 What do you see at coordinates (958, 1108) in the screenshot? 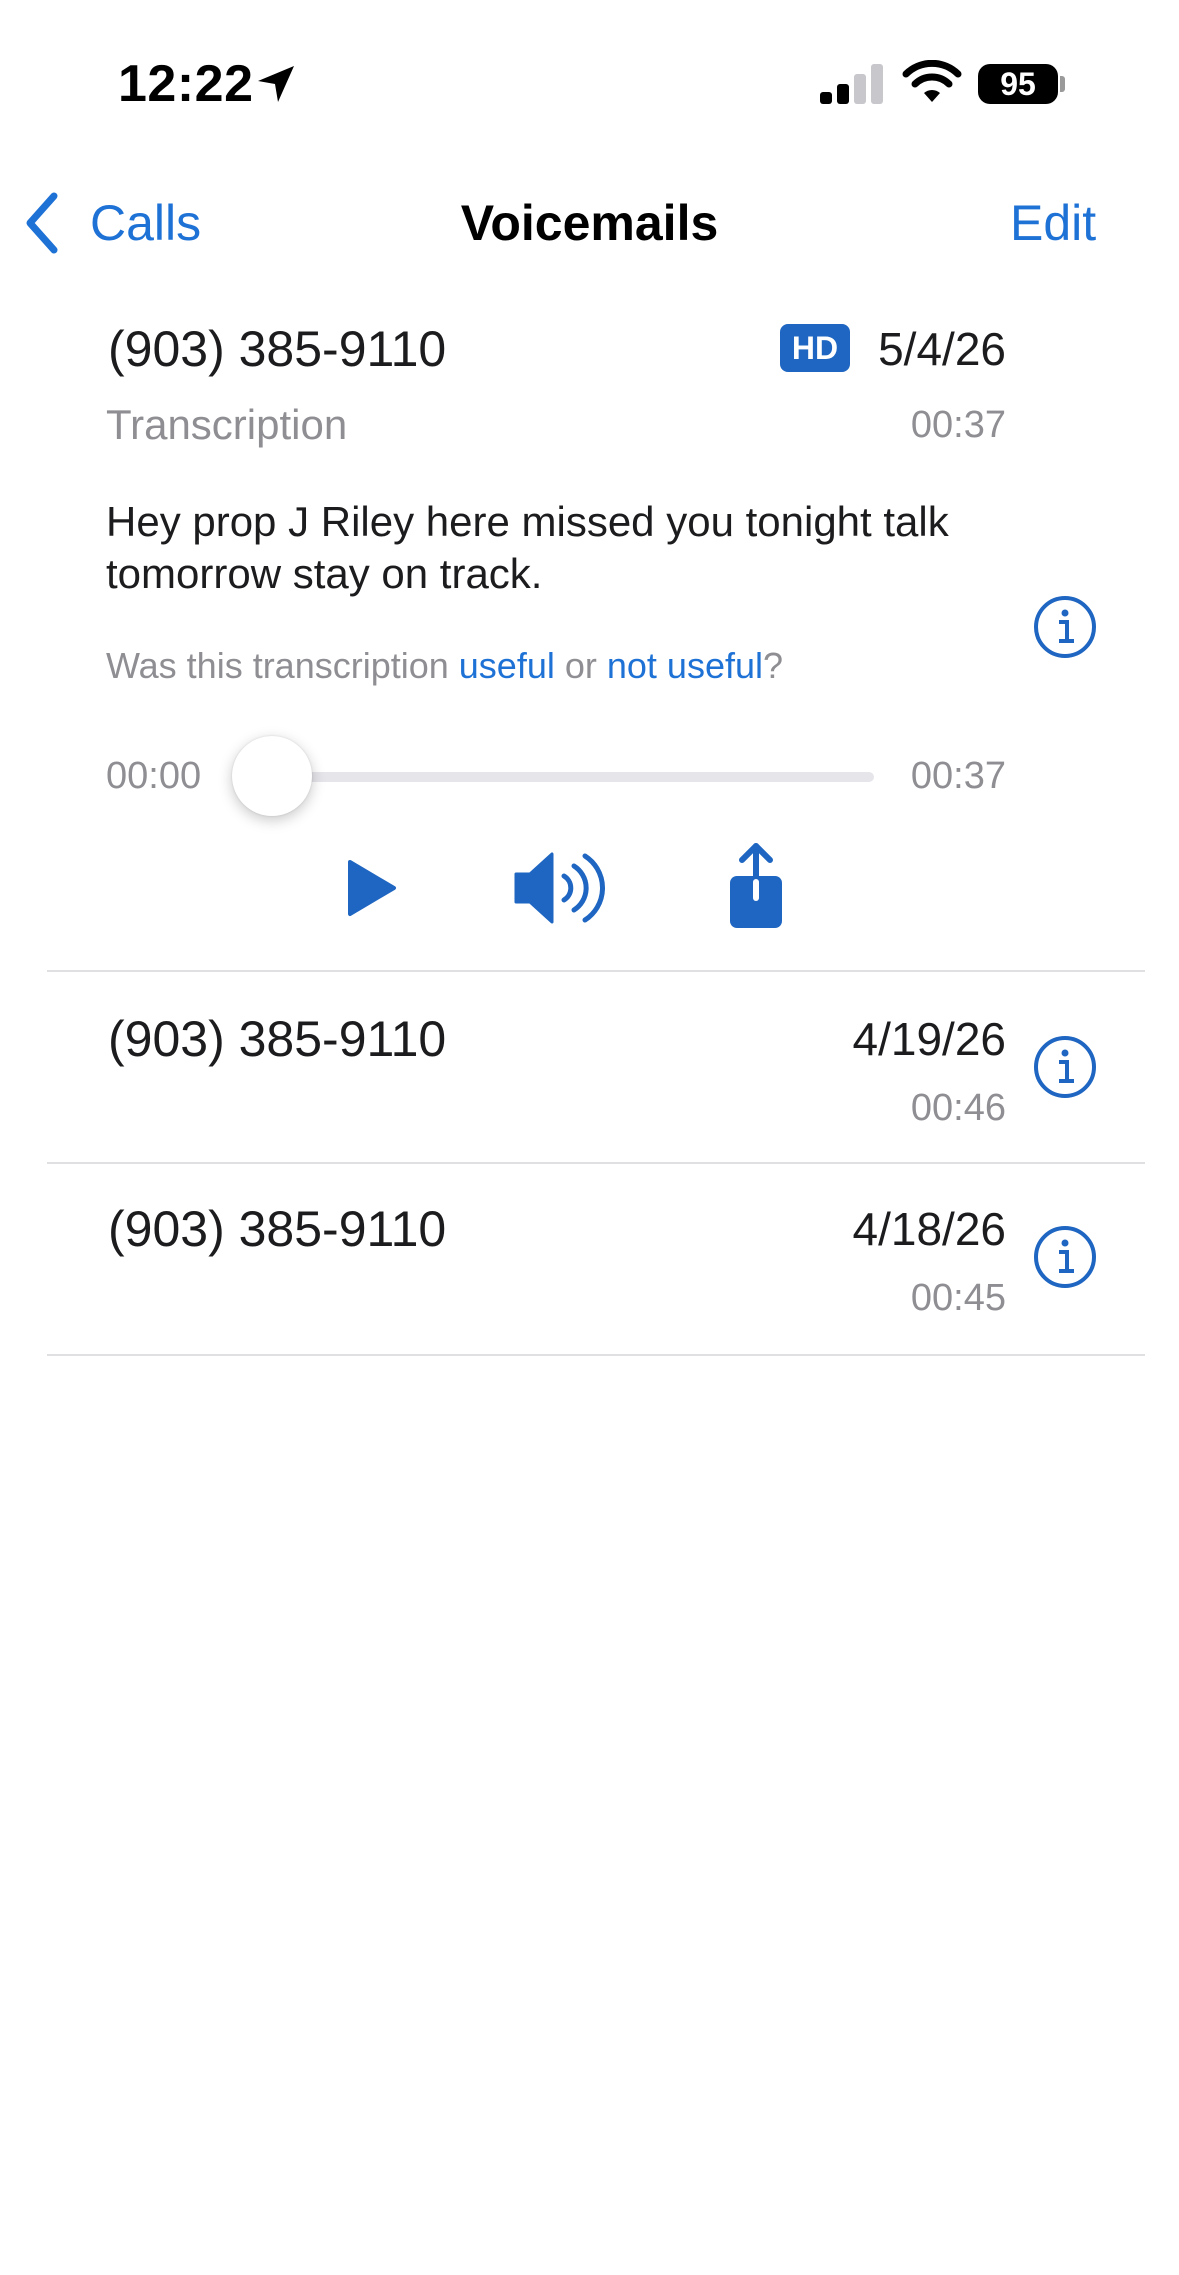
I see `voicemail-duration: 00:46` at bounding box center [958, 1108].